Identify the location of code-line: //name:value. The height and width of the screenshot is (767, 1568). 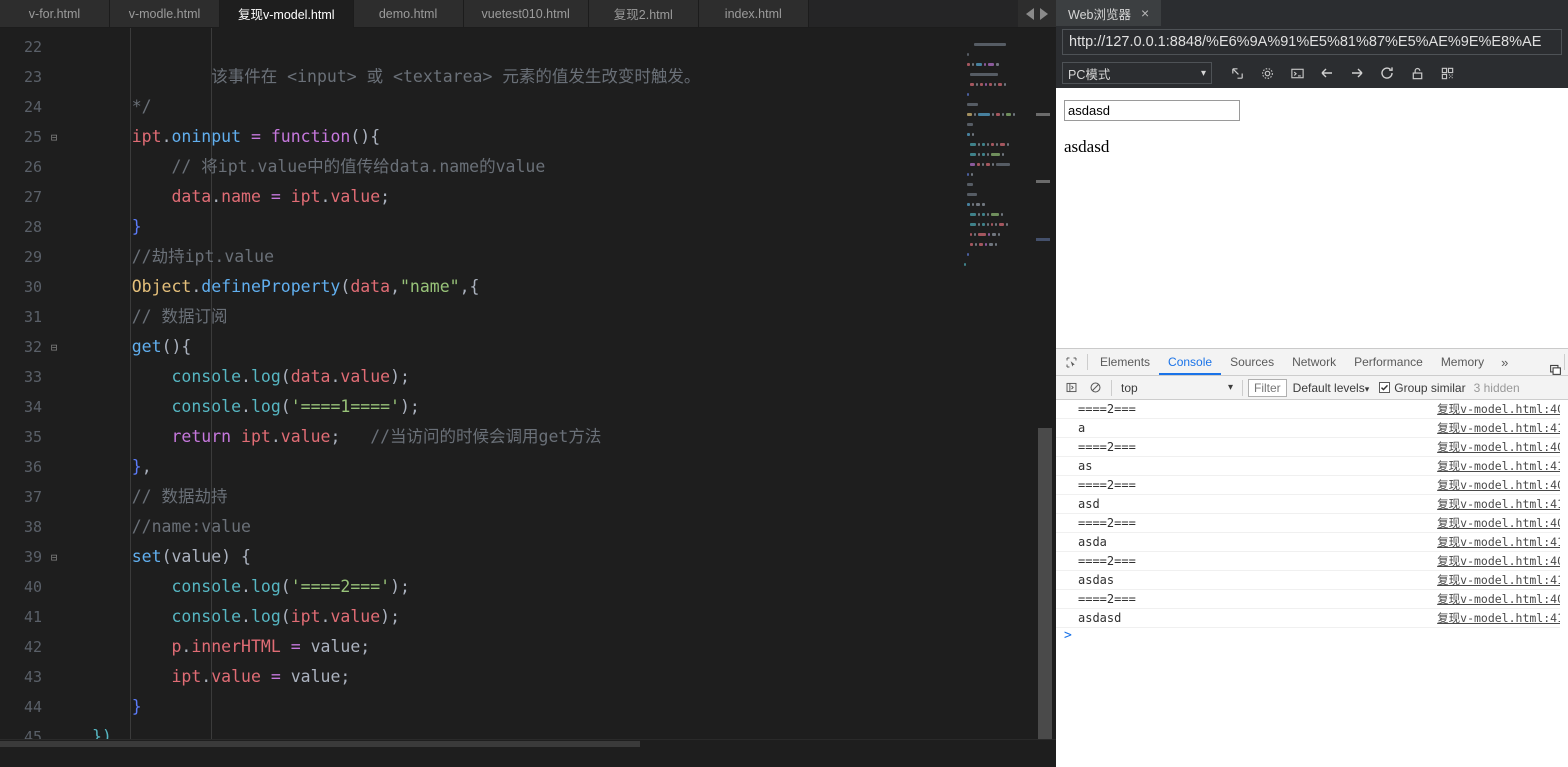
(567, 527).